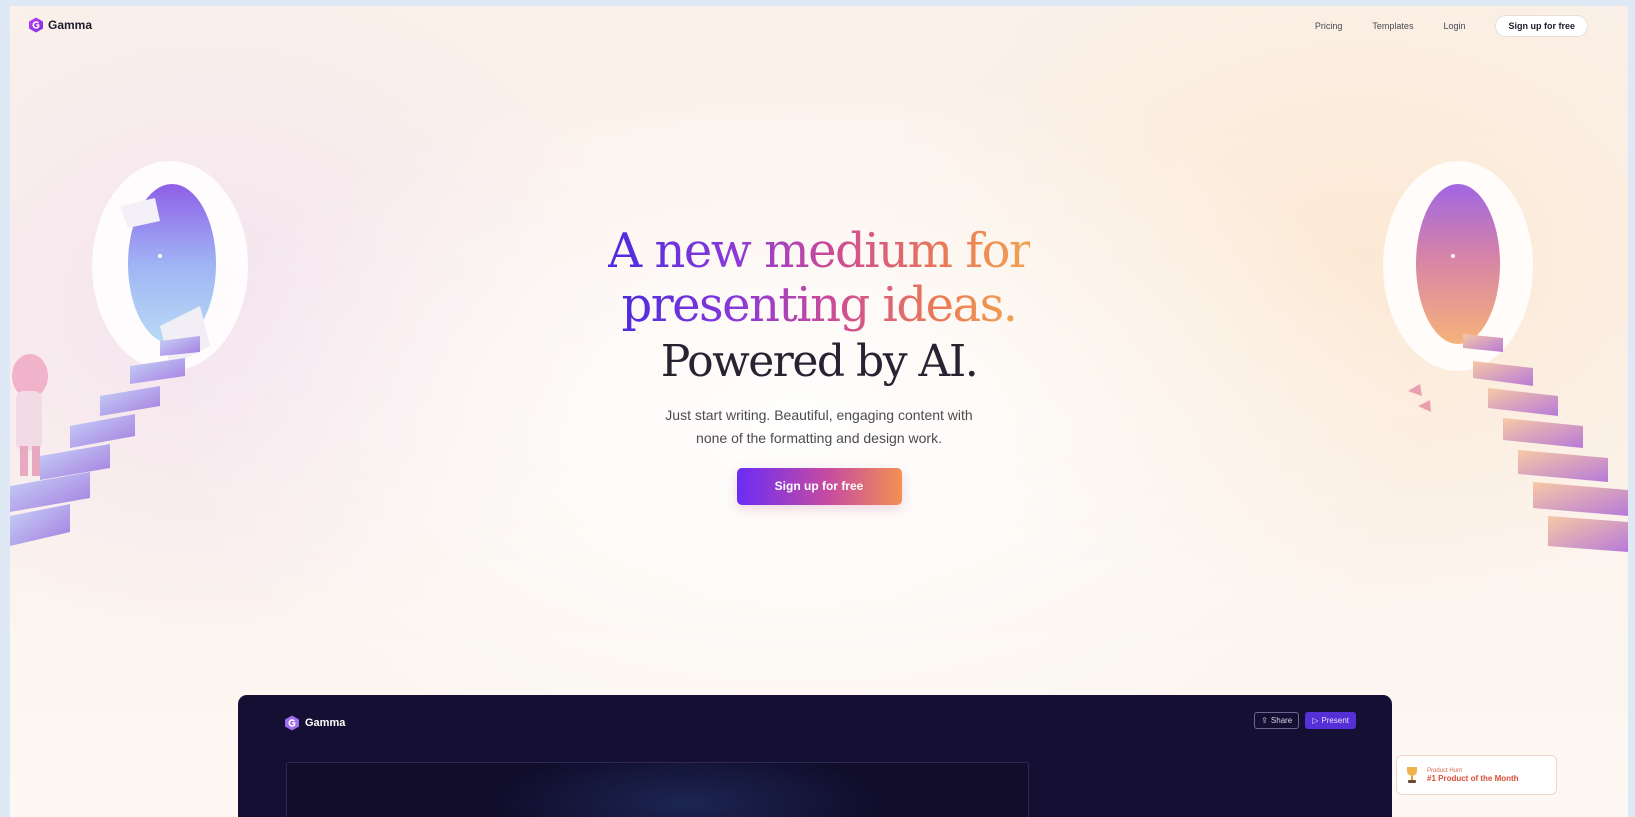  Describe the element at coordinates (1264, 720) in the screenshot. I see `share-icon: ⇪` at that location.